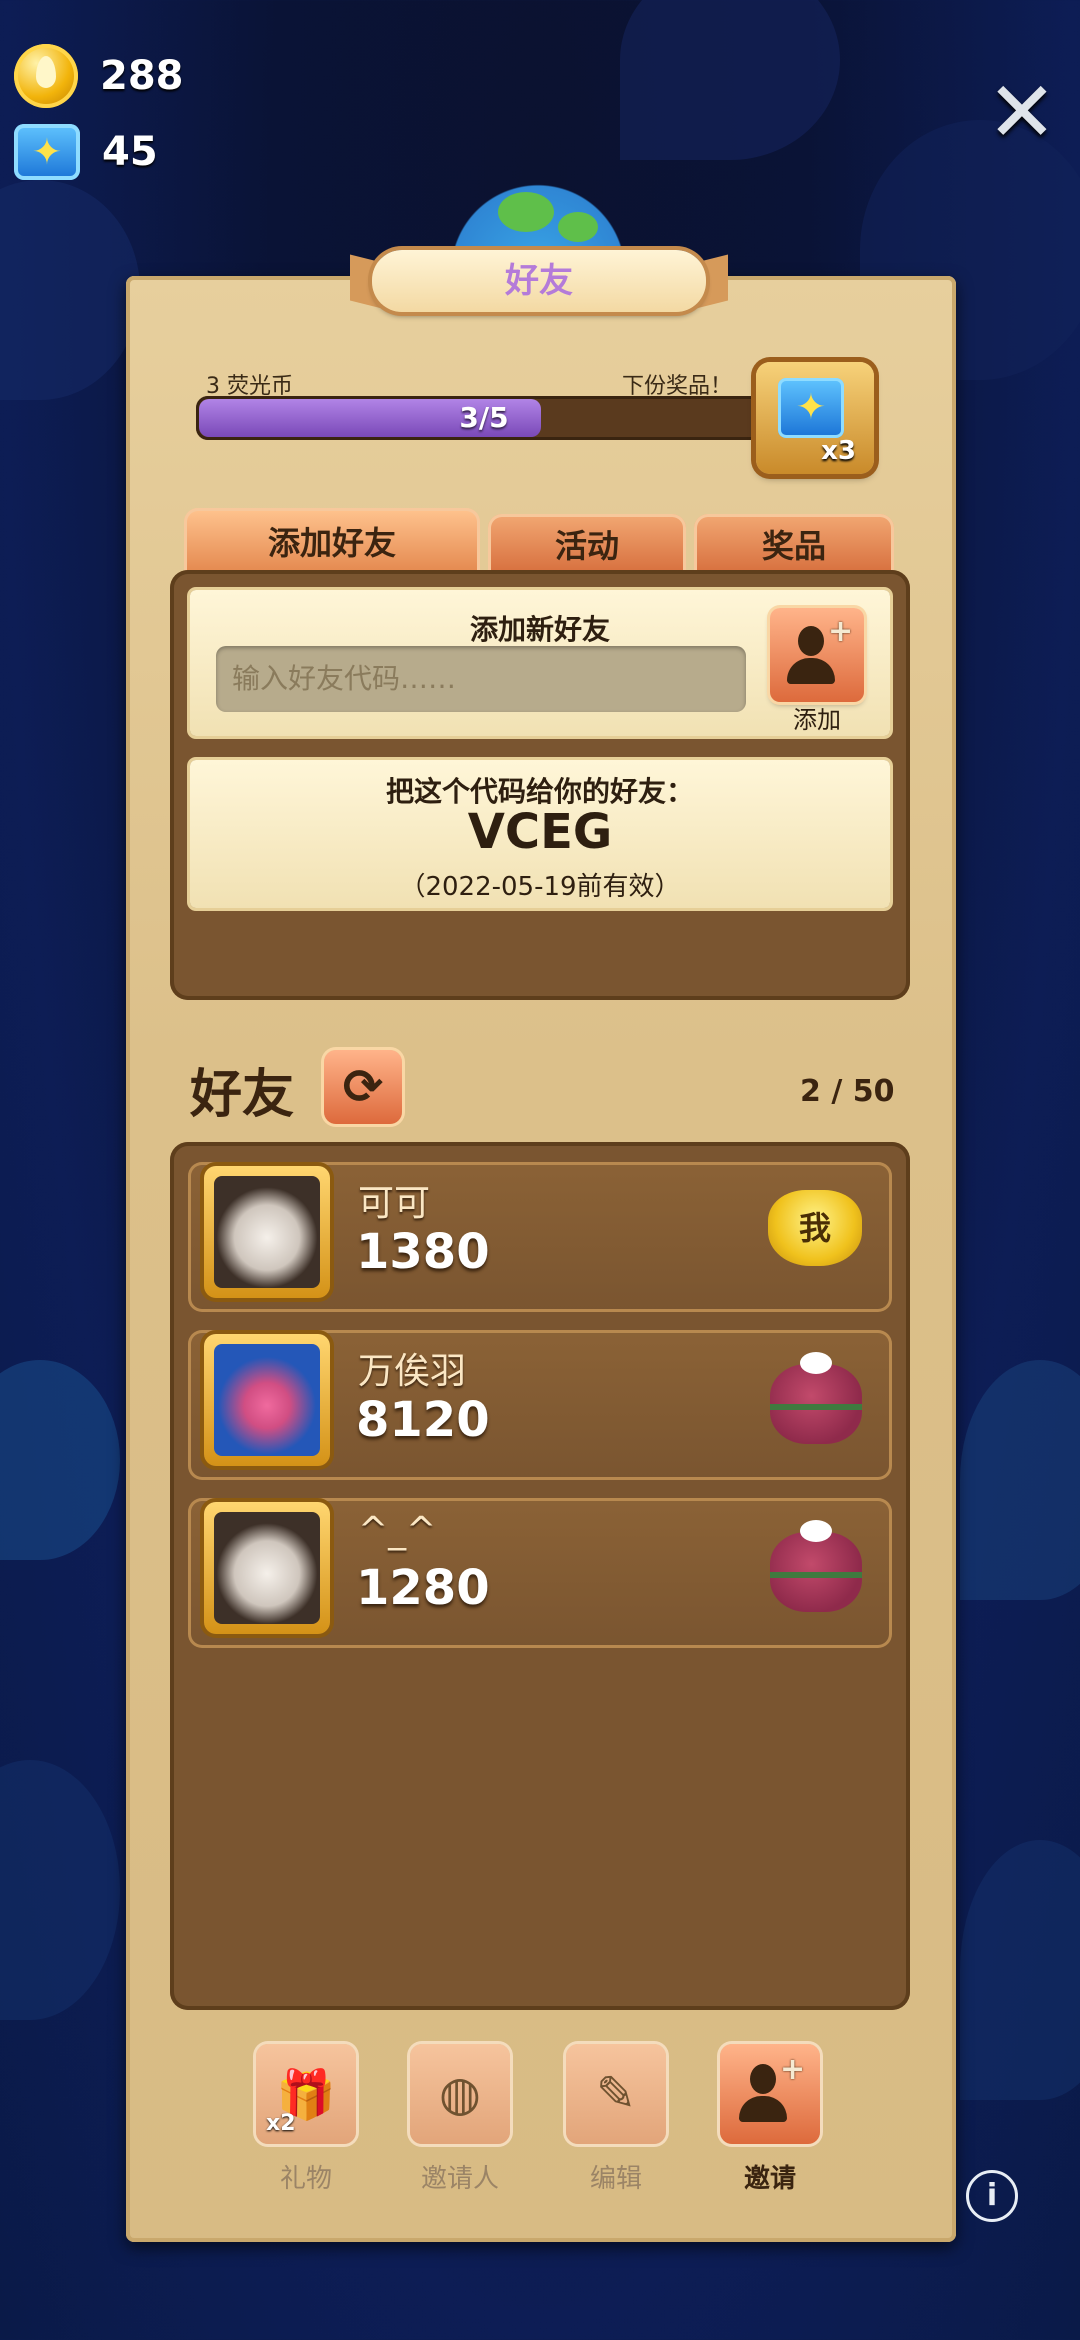 This screenshot has height=2340, width=1080. What do you see at coordinates (86, 152) in the screenshot?
I see `butterflies-counter: ✦ 45` at bounding box center [86, 152].